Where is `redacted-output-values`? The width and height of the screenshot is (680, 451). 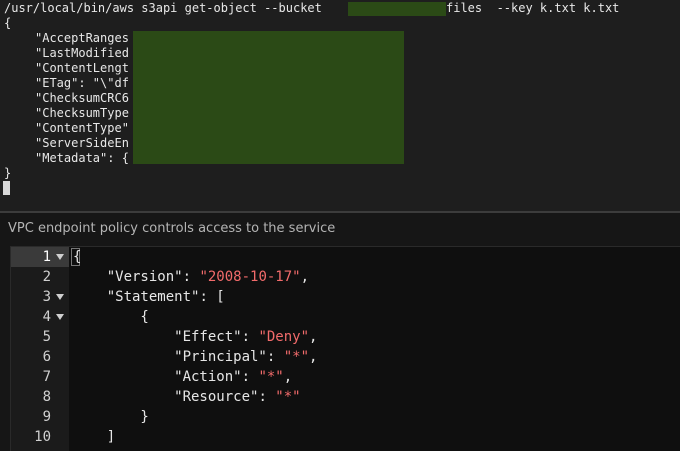 redacted-output-values is located at coordinates (268, 97).